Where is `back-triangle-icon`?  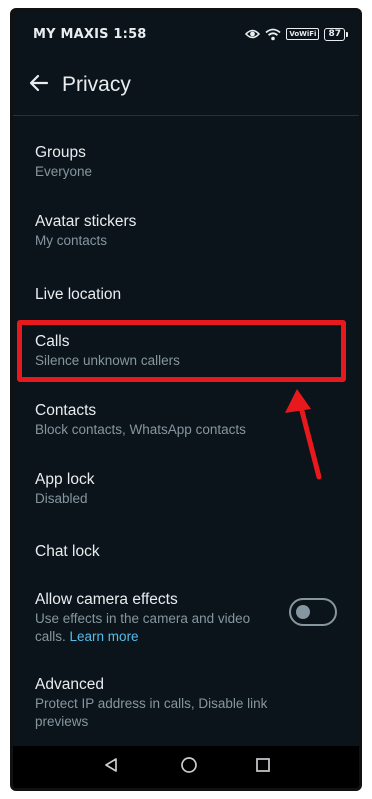 back-triangle-icon is located at coordinates (111, 767).